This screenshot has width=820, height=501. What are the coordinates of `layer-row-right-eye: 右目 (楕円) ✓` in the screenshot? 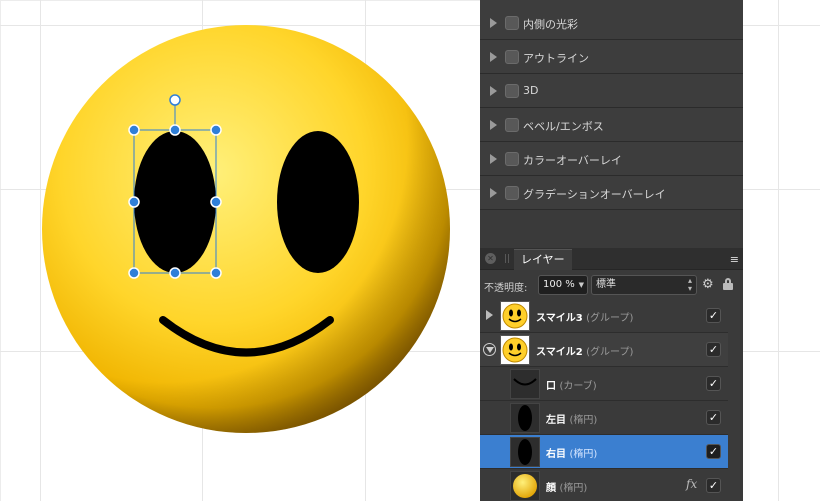 It's located at (604, 452).